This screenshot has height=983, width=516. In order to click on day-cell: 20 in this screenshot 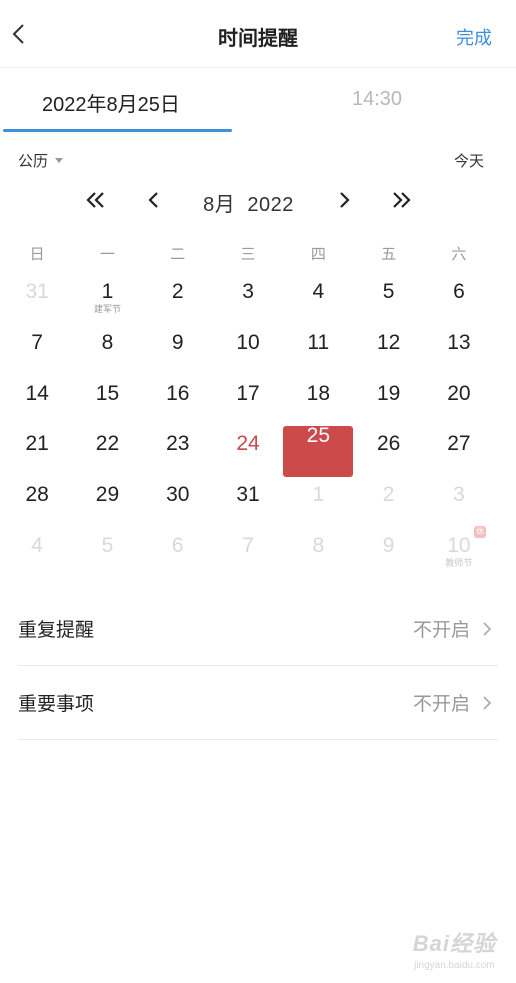, I will do `click(459, 397)`.